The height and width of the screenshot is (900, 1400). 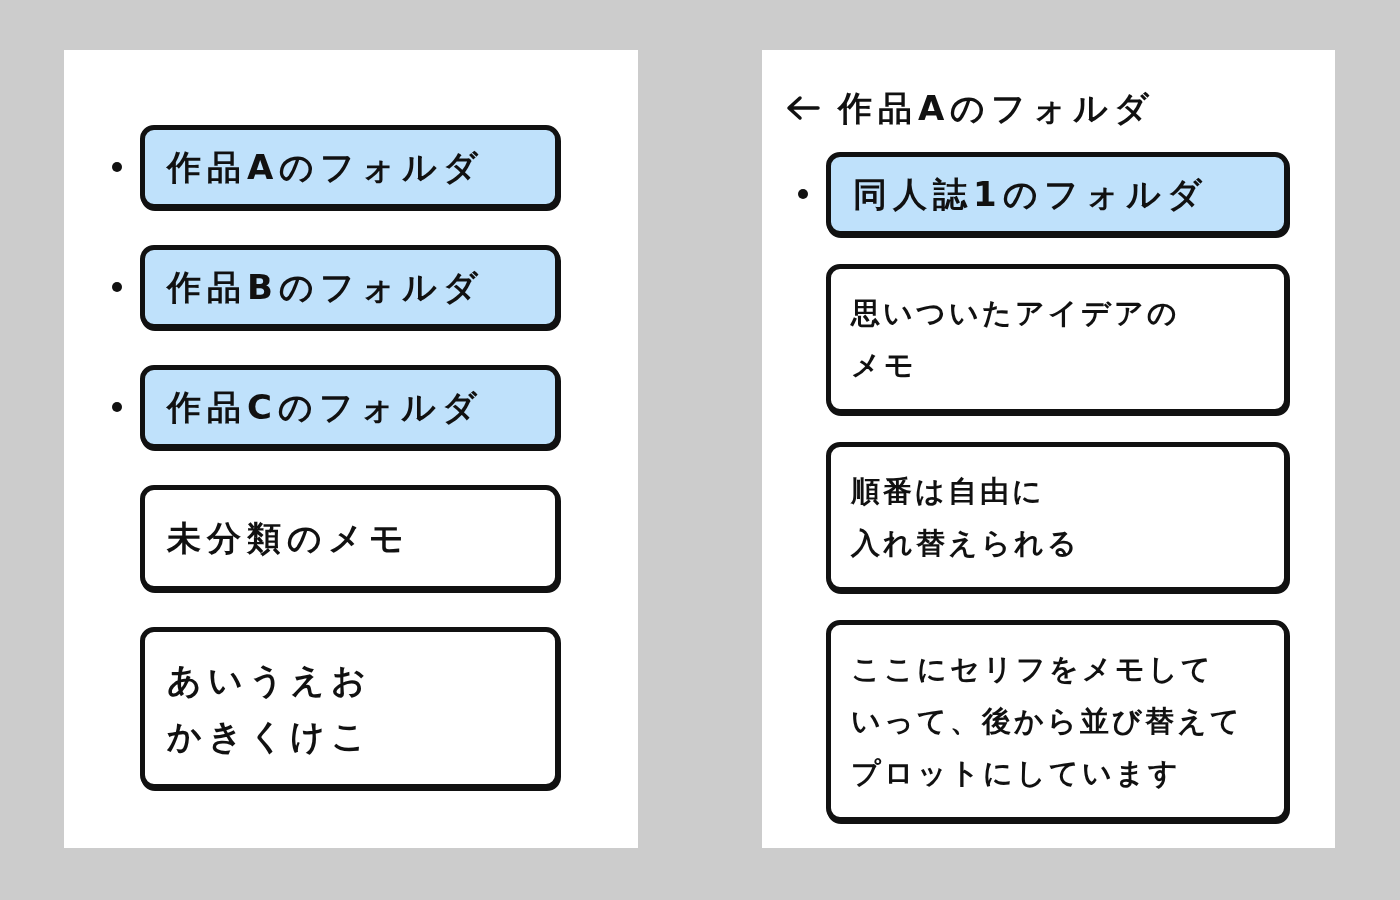 I want to click on memo-card: 未分類のメモ, so click(x=350, y=538).